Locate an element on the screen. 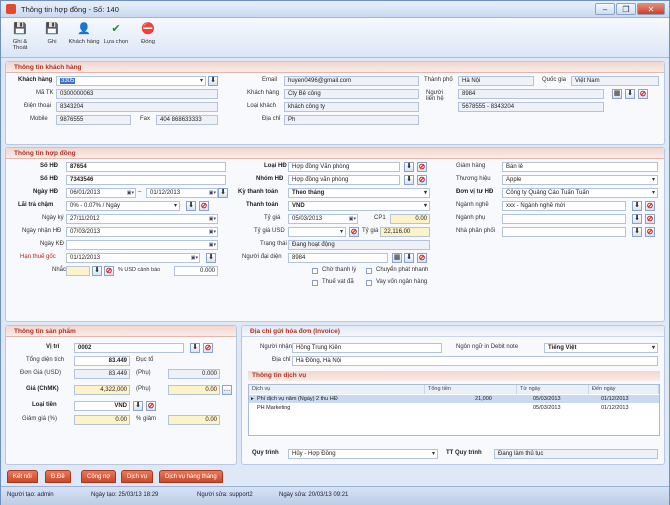 This screenshot has width=670, height=505. contract-from-date: 06/01/2013 is located at coordinates (101, 193).